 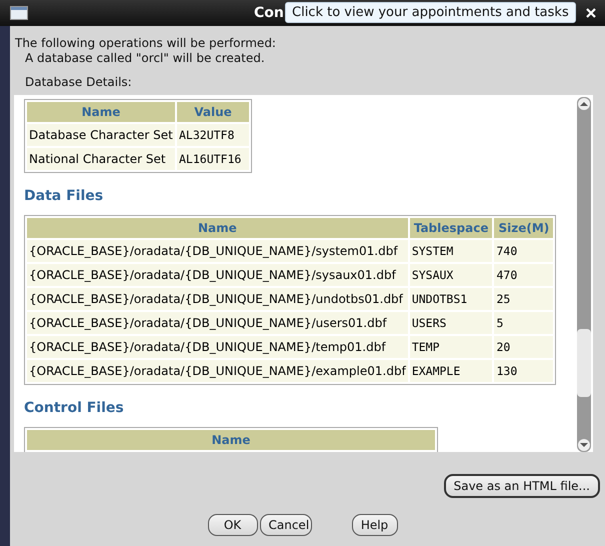 I want to click on dialog-button: OK, so click(x=233, y=525).